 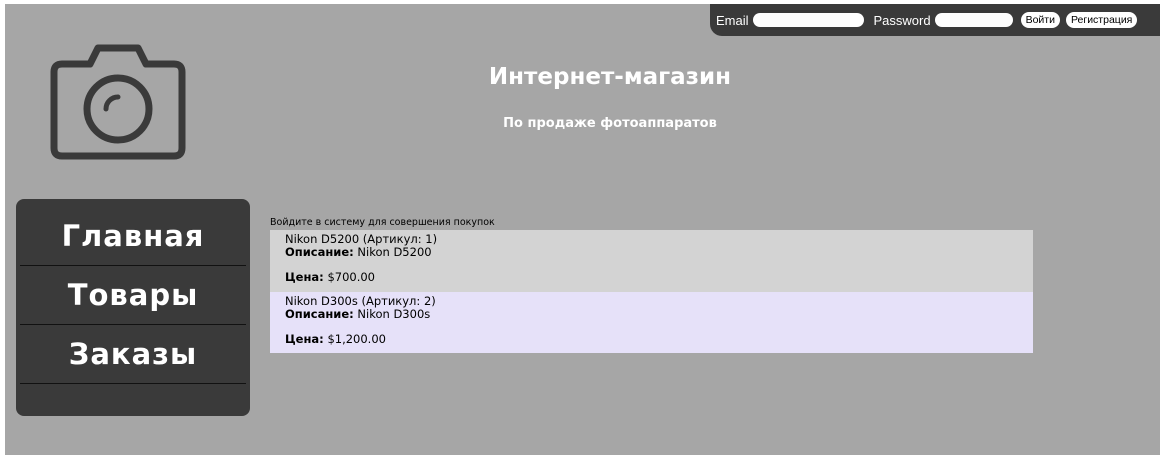 I want to click on site-title: Интернет-магазин, so click(x=610, y=77).